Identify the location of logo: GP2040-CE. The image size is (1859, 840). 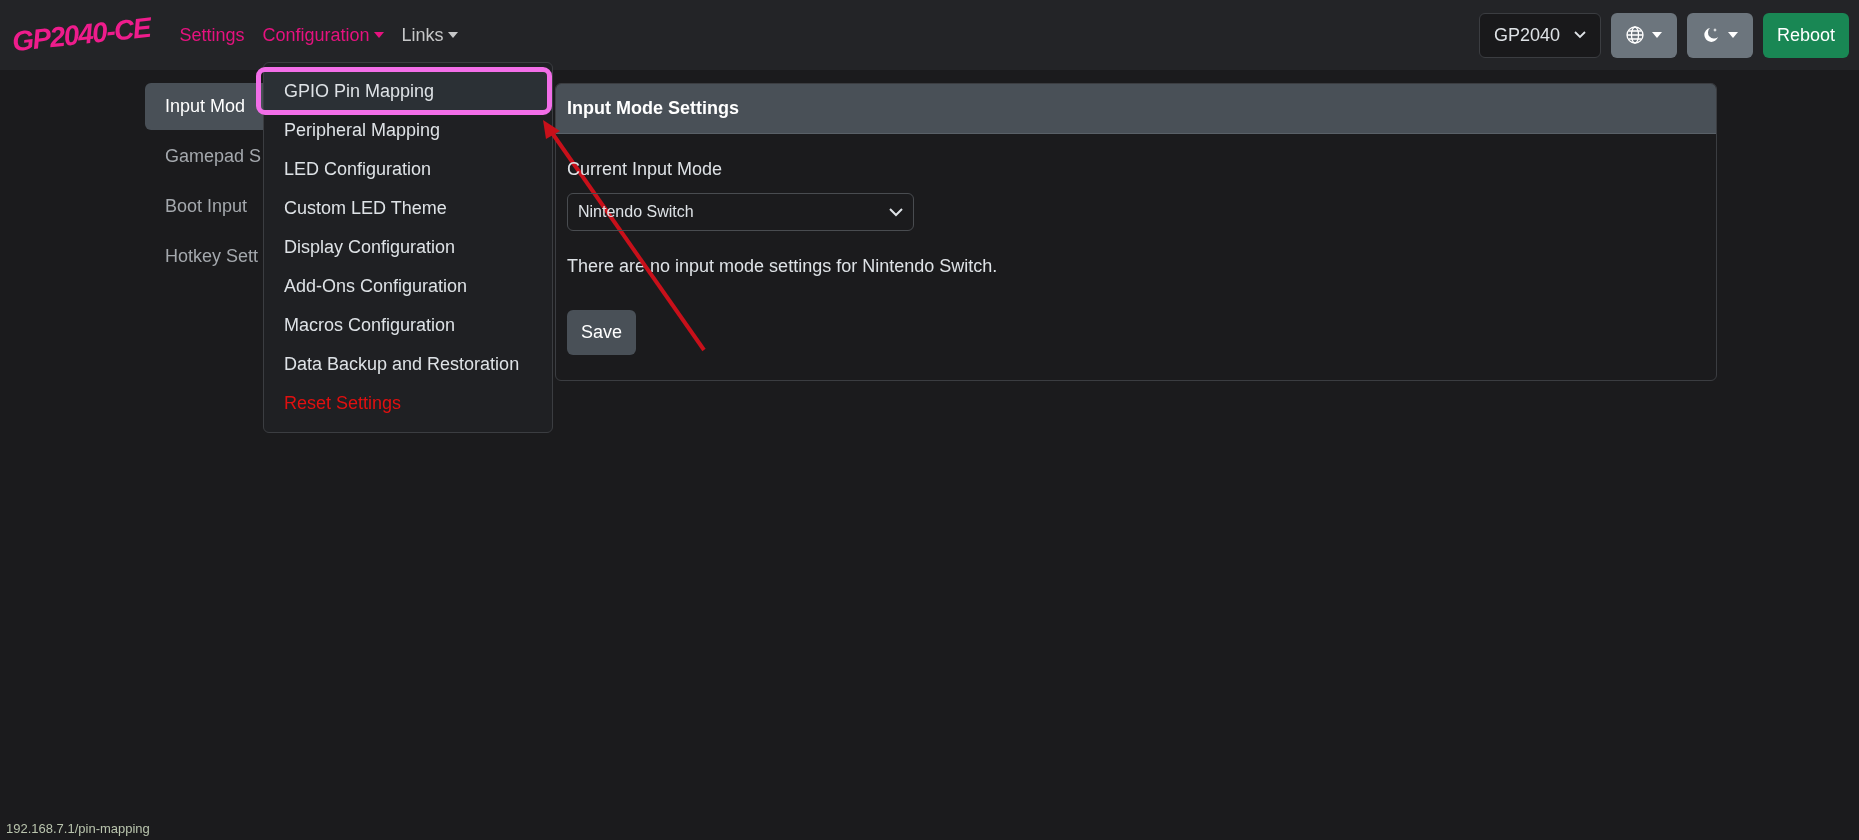
(81, 35).